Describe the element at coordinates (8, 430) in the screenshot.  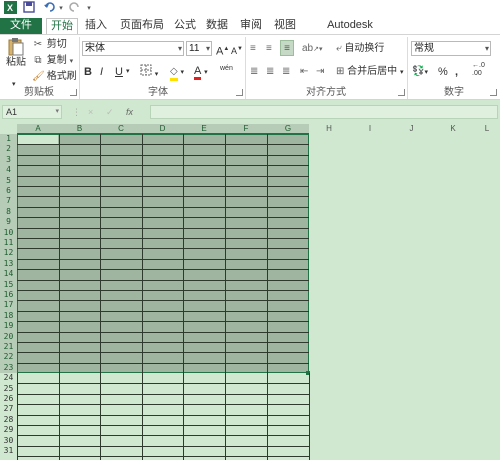
I see `row-header-29: 29` at that location.